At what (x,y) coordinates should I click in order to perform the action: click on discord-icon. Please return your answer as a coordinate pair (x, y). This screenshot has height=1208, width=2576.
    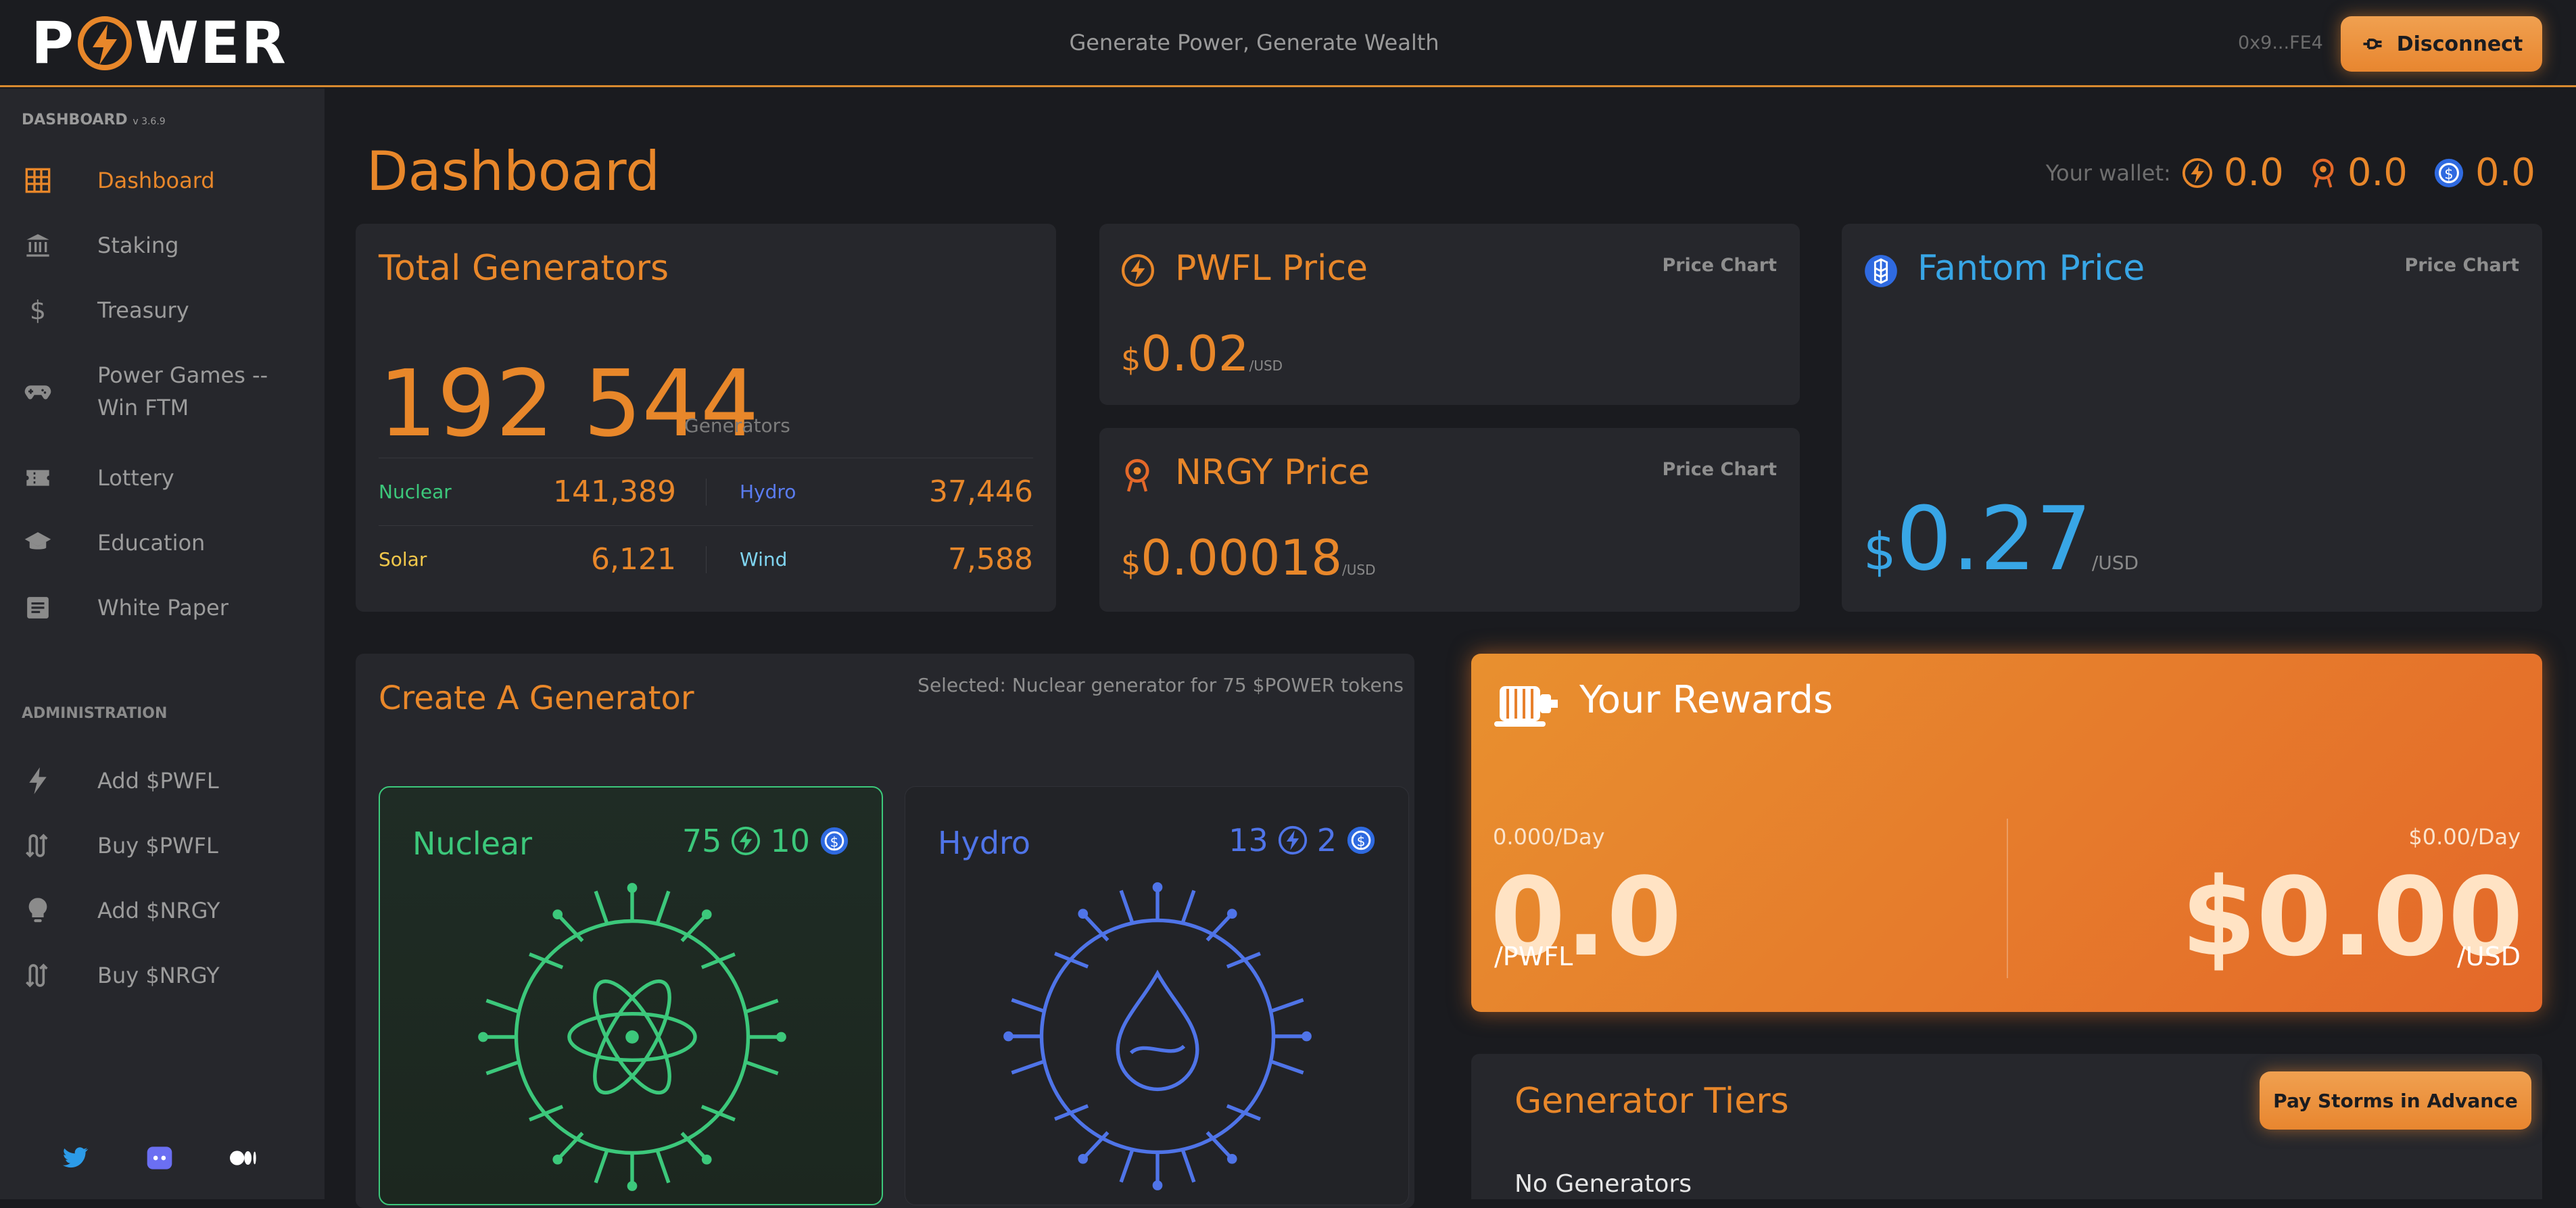
    Looking at the image, I should click on (159, 1158).